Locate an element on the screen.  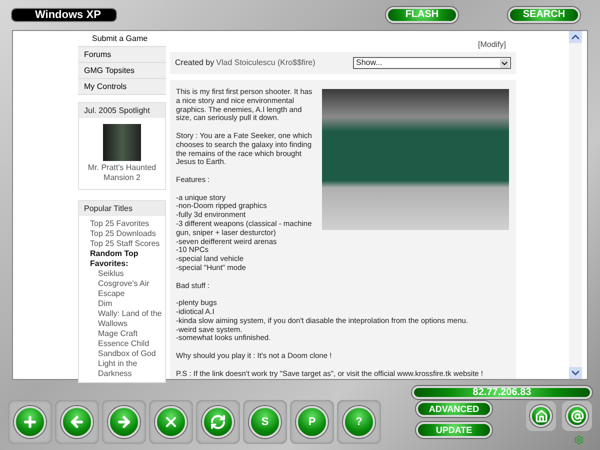
scroll-down-icon is located at coordinates (575, 373).